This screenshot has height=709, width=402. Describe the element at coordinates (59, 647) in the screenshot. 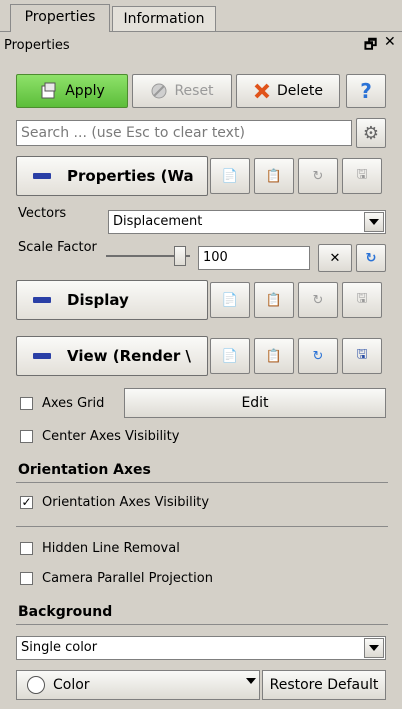

I see `background-mode-value: Single color` at that location.